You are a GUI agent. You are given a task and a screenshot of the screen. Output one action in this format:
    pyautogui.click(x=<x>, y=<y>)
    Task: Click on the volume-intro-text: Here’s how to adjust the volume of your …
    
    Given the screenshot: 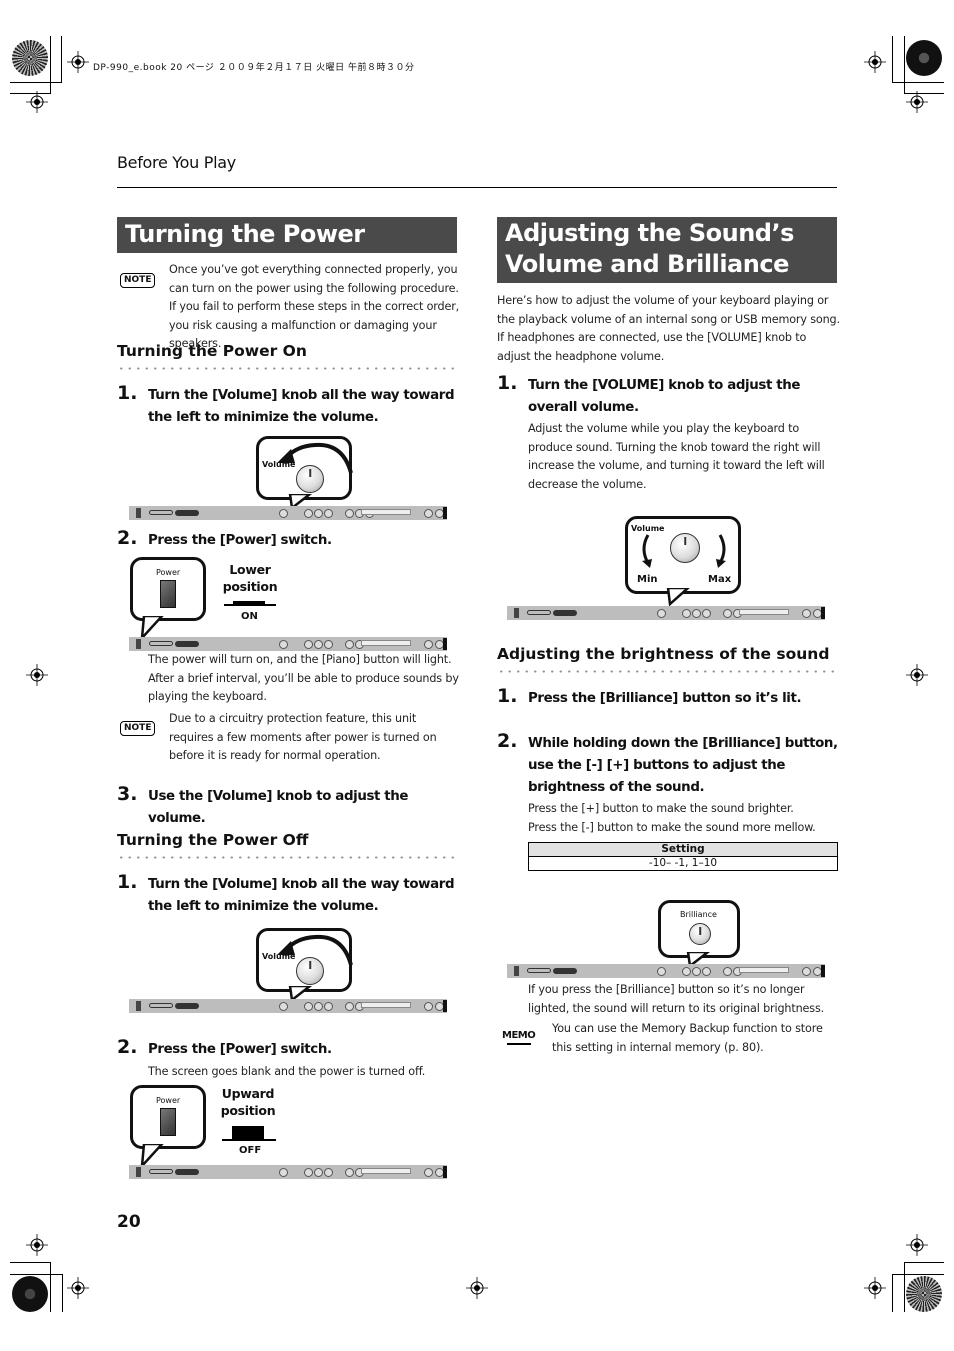 What is the action you would take?
    pyautogui.click(x=668, y=328)
    